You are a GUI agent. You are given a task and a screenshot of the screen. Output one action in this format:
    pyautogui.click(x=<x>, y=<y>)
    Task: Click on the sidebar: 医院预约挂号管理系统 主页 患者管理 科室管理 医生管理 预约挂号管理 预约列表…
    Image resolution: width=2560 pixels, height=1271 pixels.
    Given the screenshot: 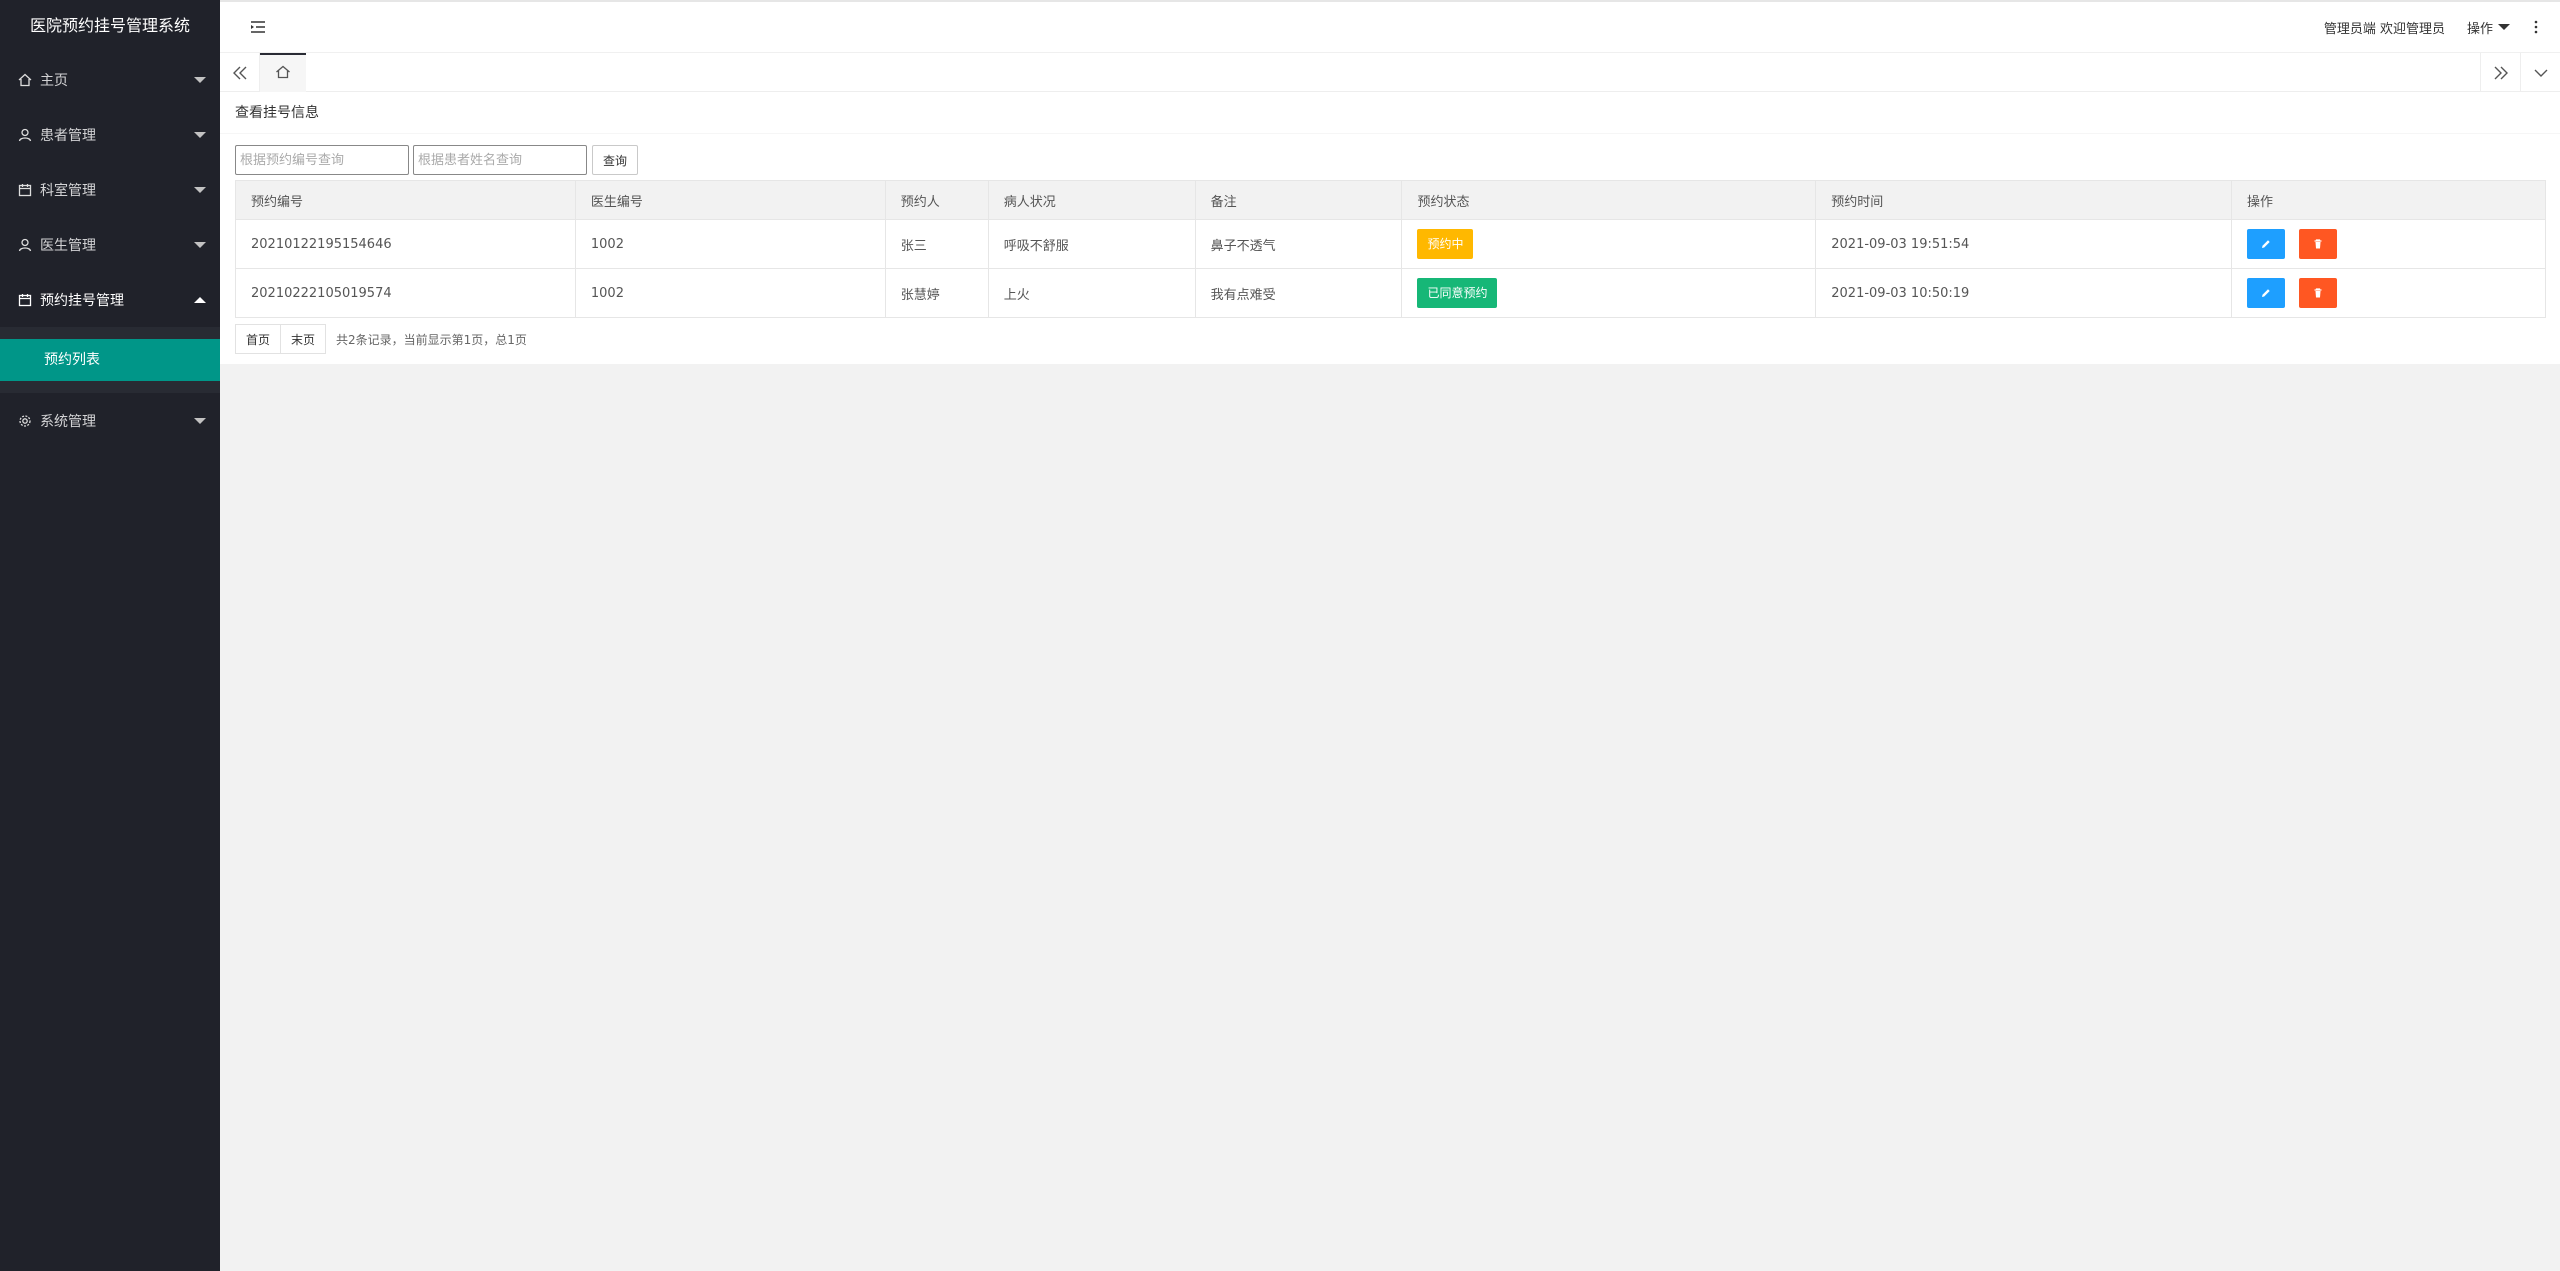 What is the action you would take?
    pyautogui.click(x=110, y=635)
    